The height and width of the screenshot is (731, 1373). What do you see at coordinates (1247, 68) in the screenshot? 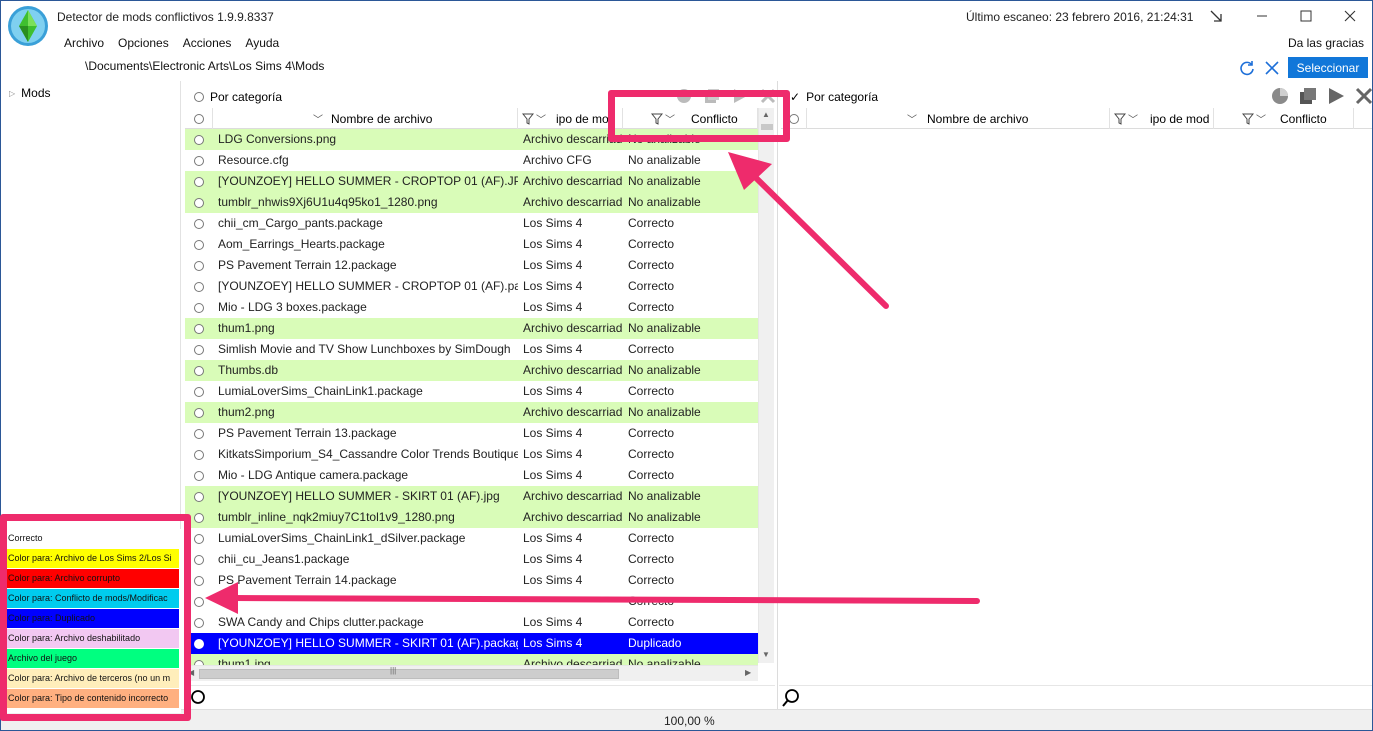
I see `refresh-icon` at bounding box center [1247, 68].